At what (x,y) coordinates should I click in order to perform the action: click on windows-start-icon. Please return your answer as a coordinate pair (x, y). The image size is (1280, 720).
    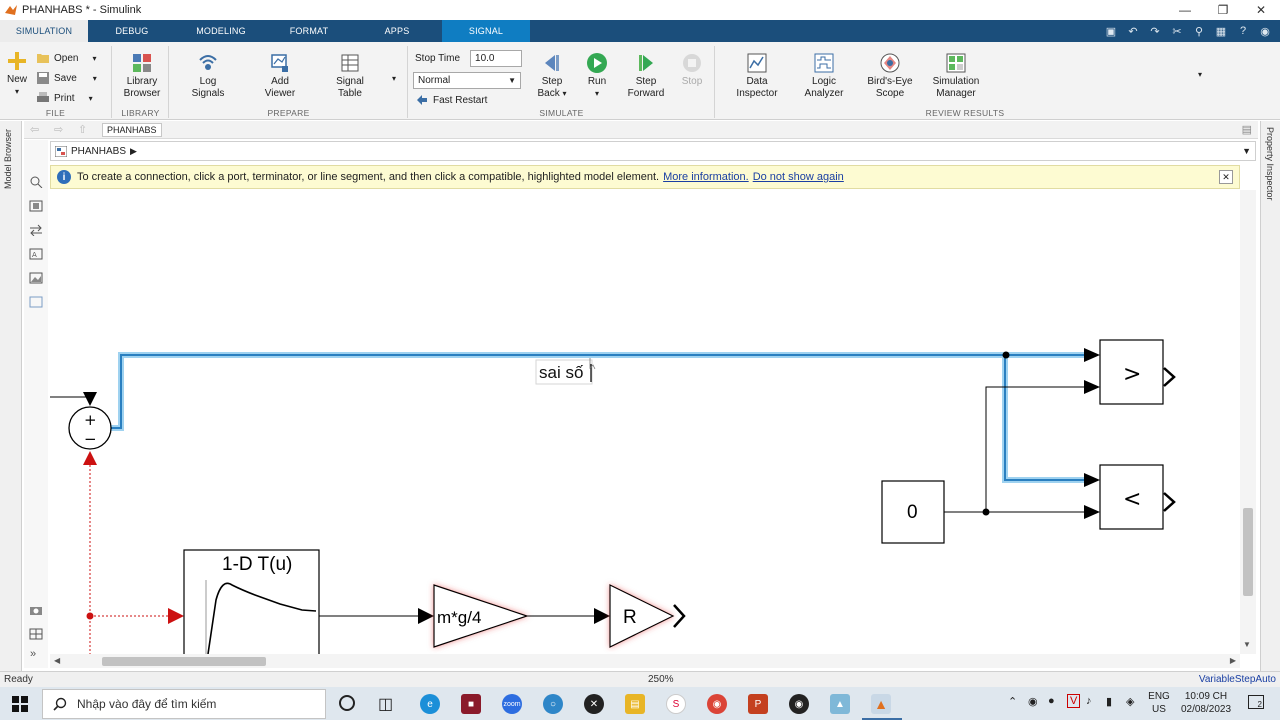
    Looking at the image, I should click on (20, 704).